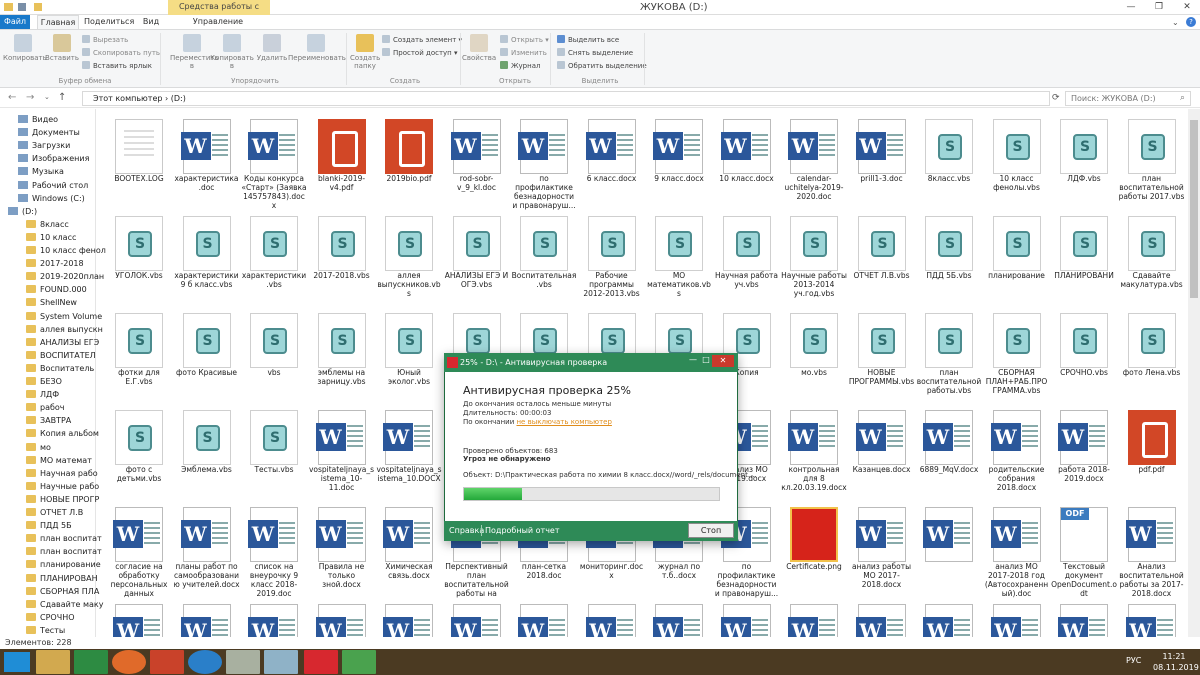  Describe the element at coordinates (949, 357) in the screenshot. I see `file-item: Sплан воспитательной работы.vbs` at that location.